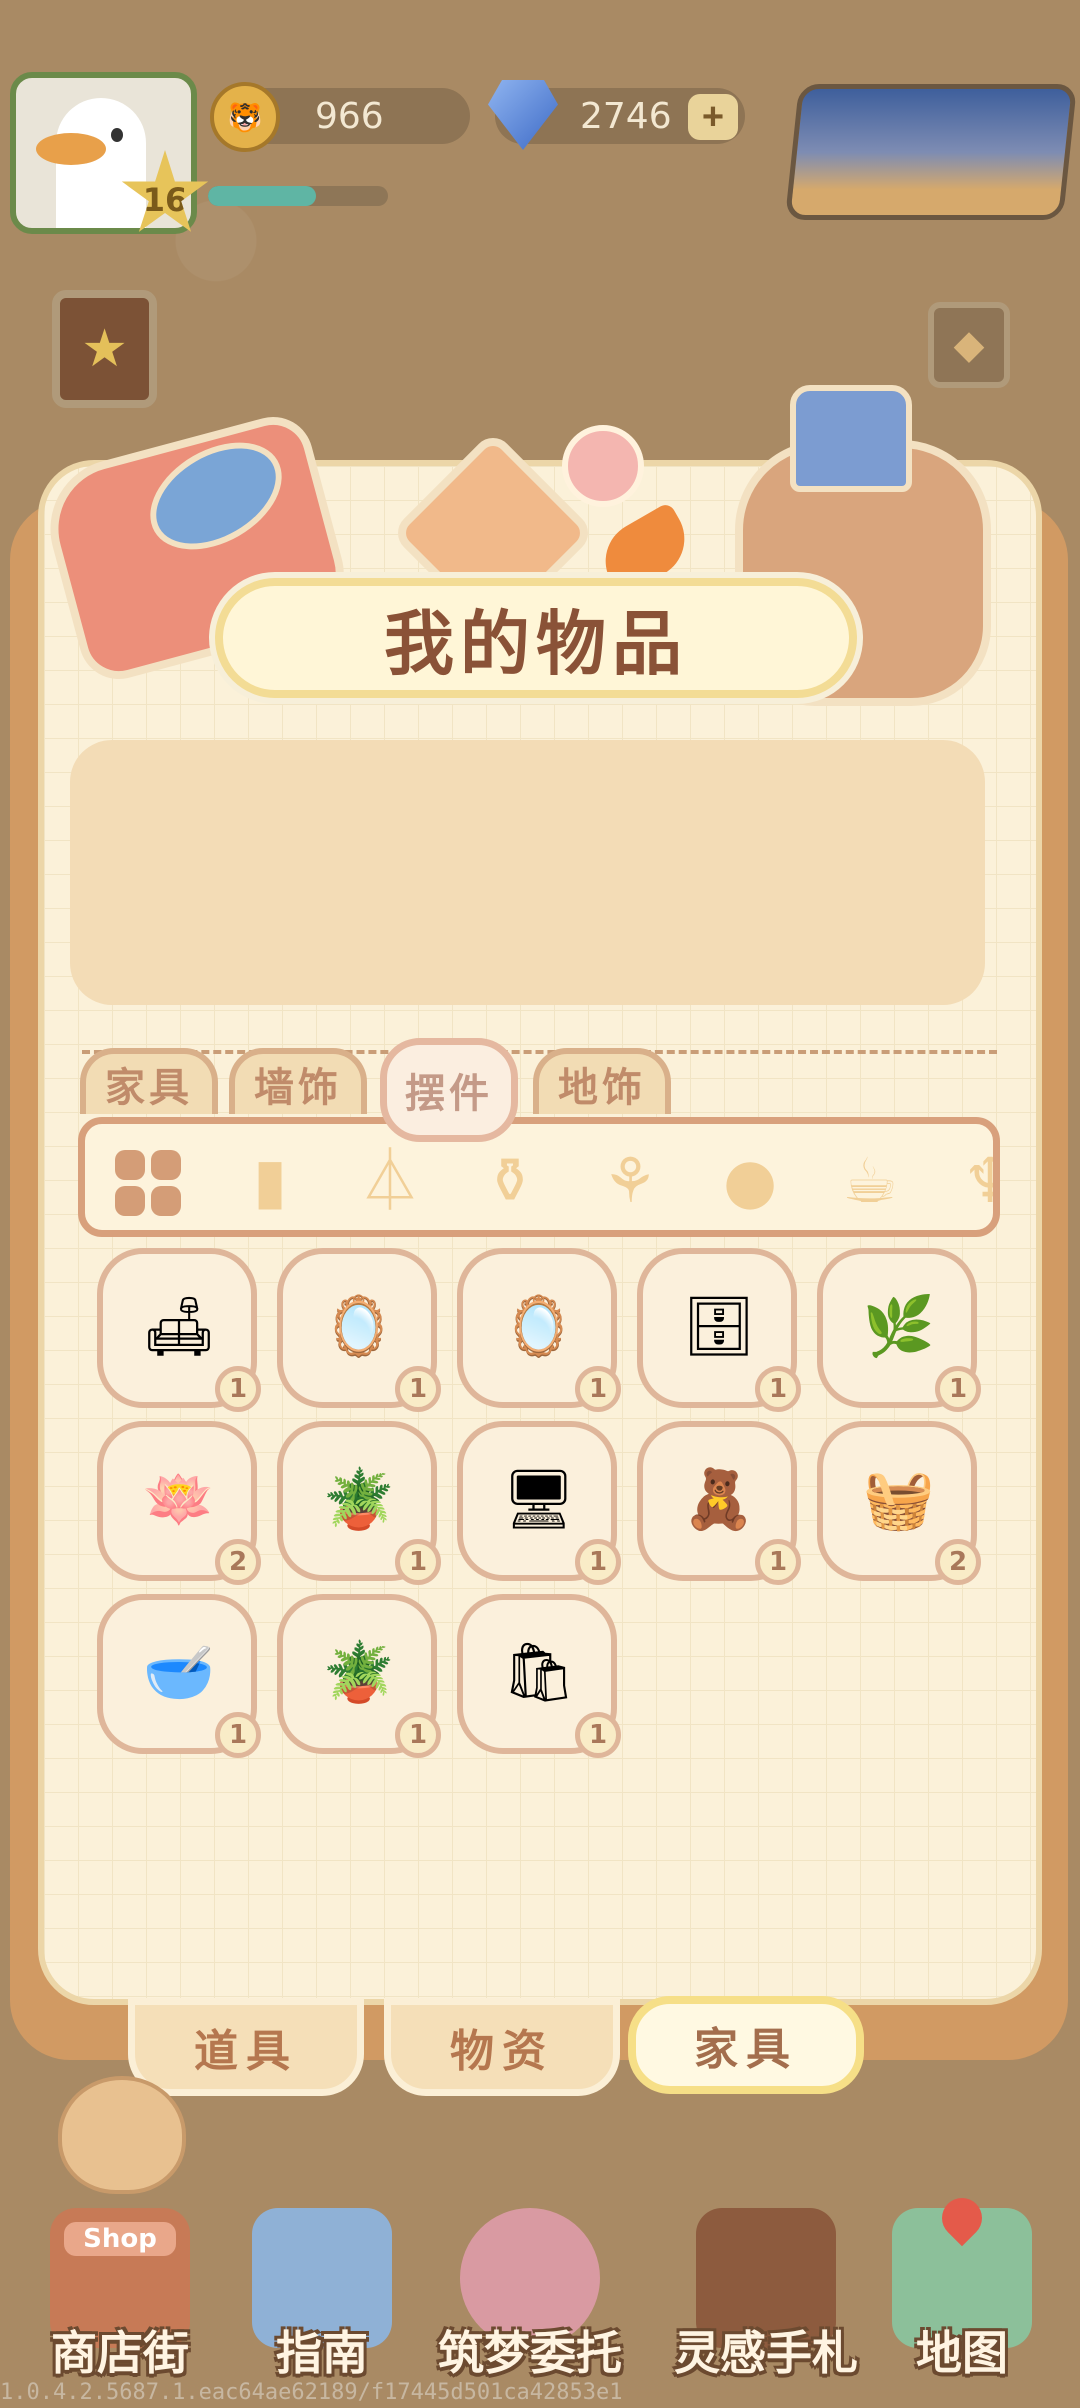  Describe the element at coordinates (322, 2292) in the screenshot. I see `nav-guide: 指南` at that location.